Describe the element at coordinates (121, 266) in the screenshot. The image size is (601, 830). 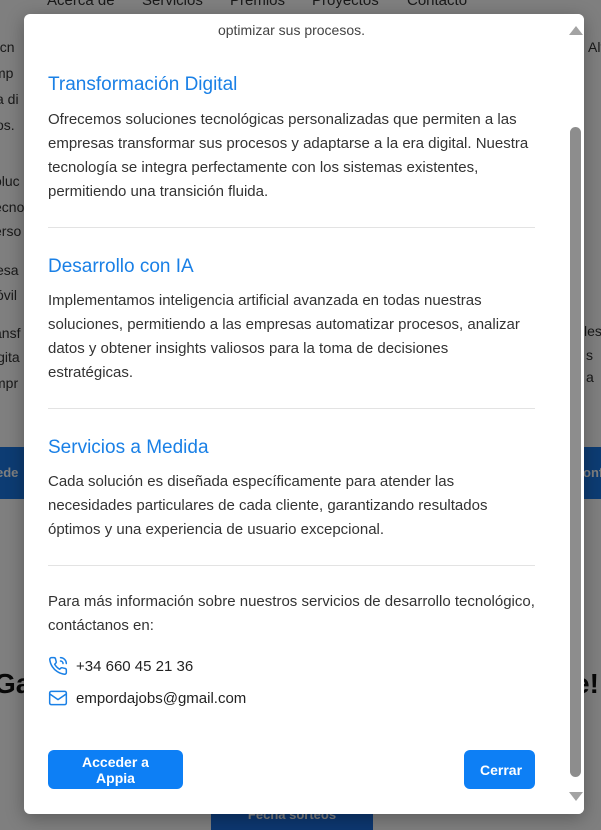
I see `section-title-ai-development: Desarrollo con IA` at that location.